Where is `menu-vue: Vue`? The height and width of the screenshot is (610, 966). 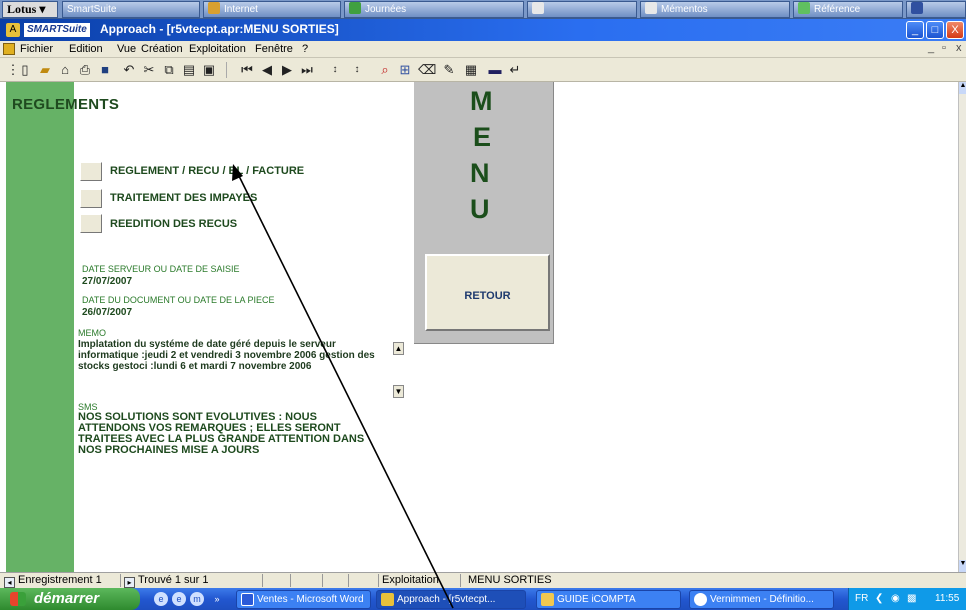 menu-vue: Vue is located at coordinates (126, 49).